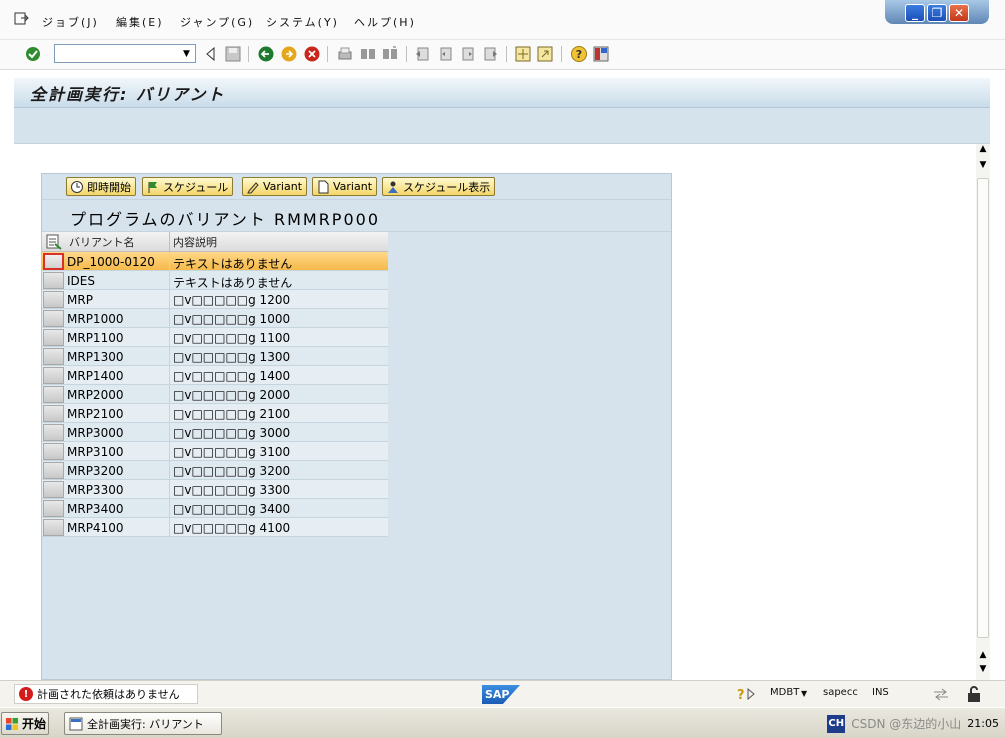  Describe the element at coordinates (22, 19) in the screenshot. I see `menu-icon` at that location.